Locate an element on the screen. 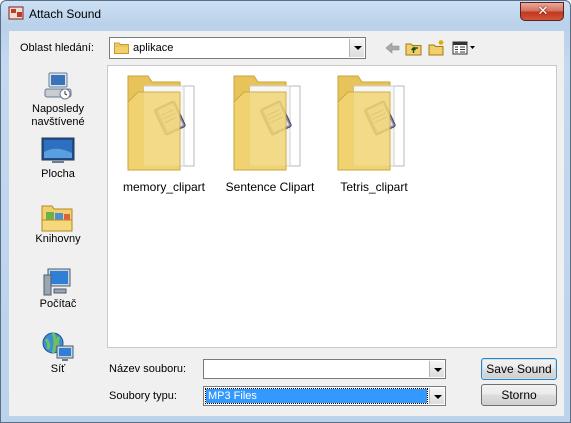  view-menu-icon is located at coordinates (464, 48).